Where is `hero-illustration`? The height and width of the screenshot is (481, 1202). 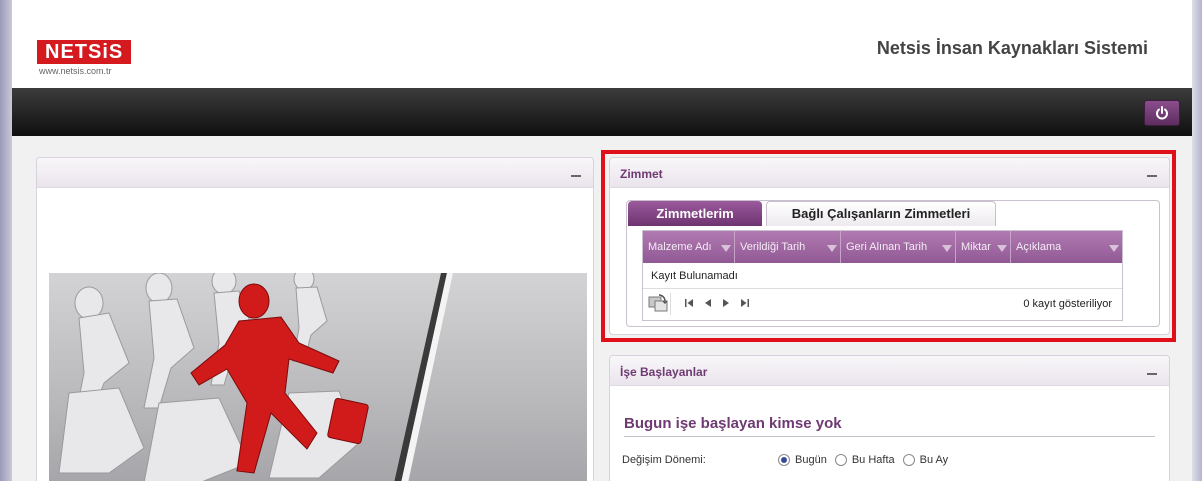
hero-illustration is located at coordinates (255, 377).